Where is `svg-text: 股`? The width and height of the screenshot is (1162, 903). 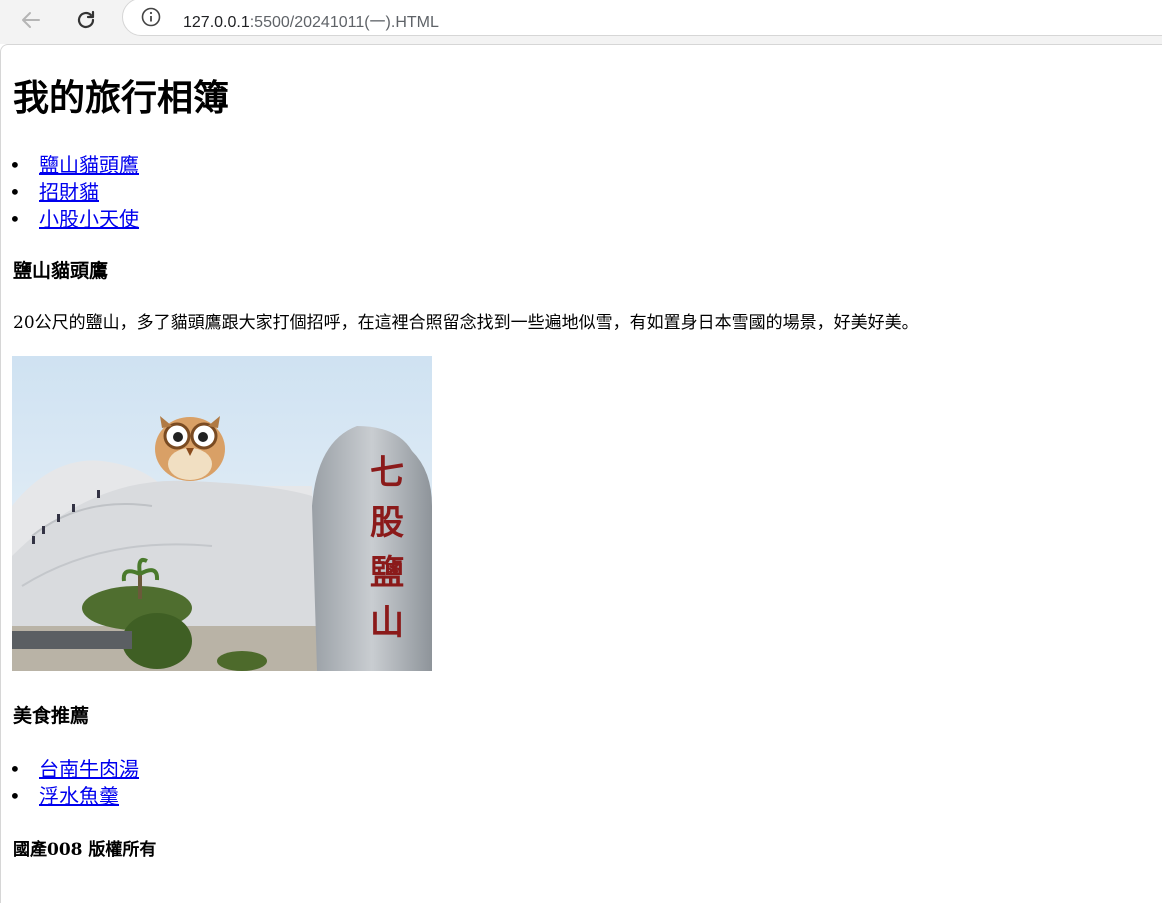 svg-text: 股 is located at coordinates (387, 523).